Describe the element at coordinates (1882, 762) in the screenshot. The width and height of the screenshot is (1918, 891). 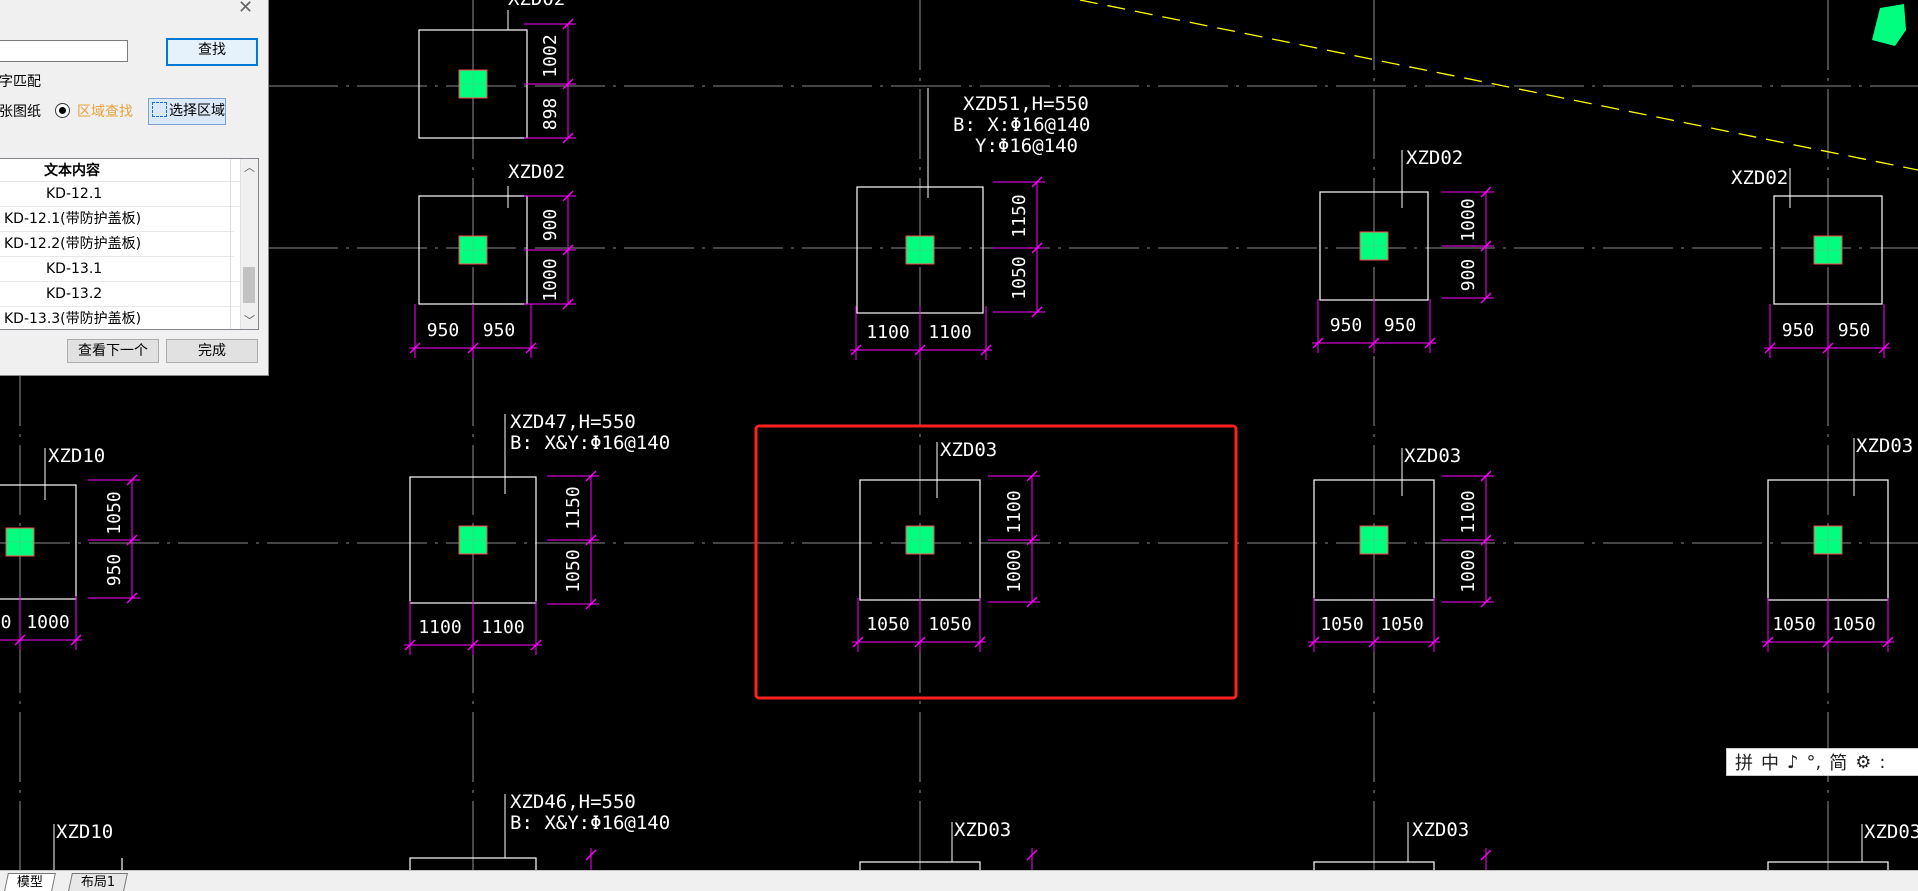
I see `ime-more-icon: :` at that location.